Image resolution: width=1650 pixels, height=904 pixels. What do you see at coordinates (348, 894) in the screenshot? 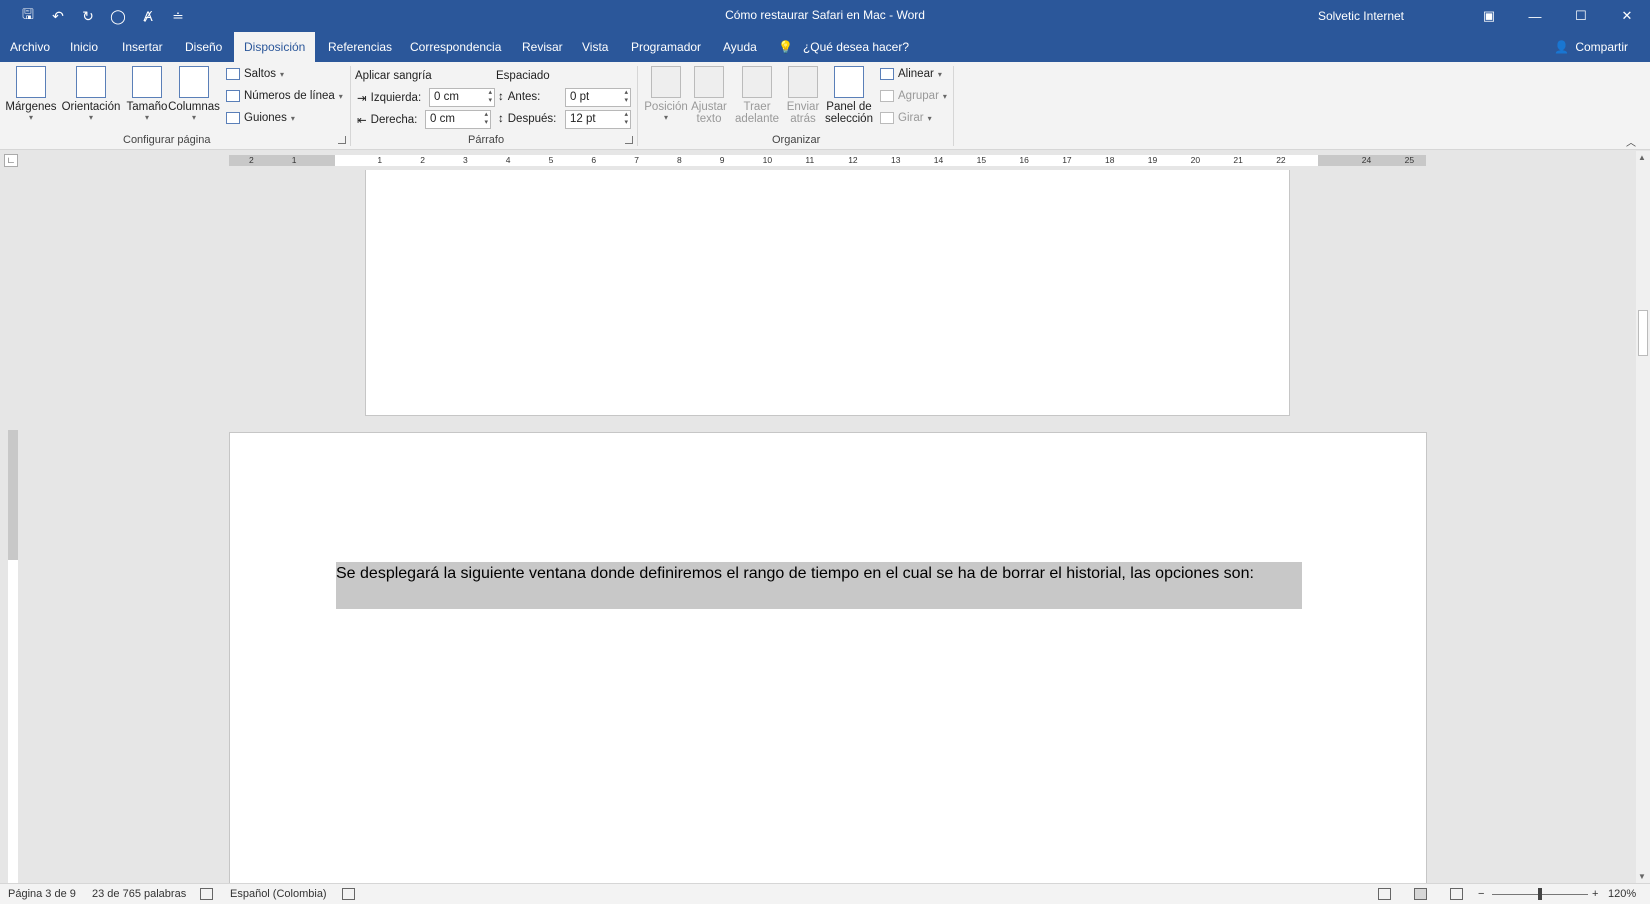
I see `macro-icon` at bounding box center [348, 894].